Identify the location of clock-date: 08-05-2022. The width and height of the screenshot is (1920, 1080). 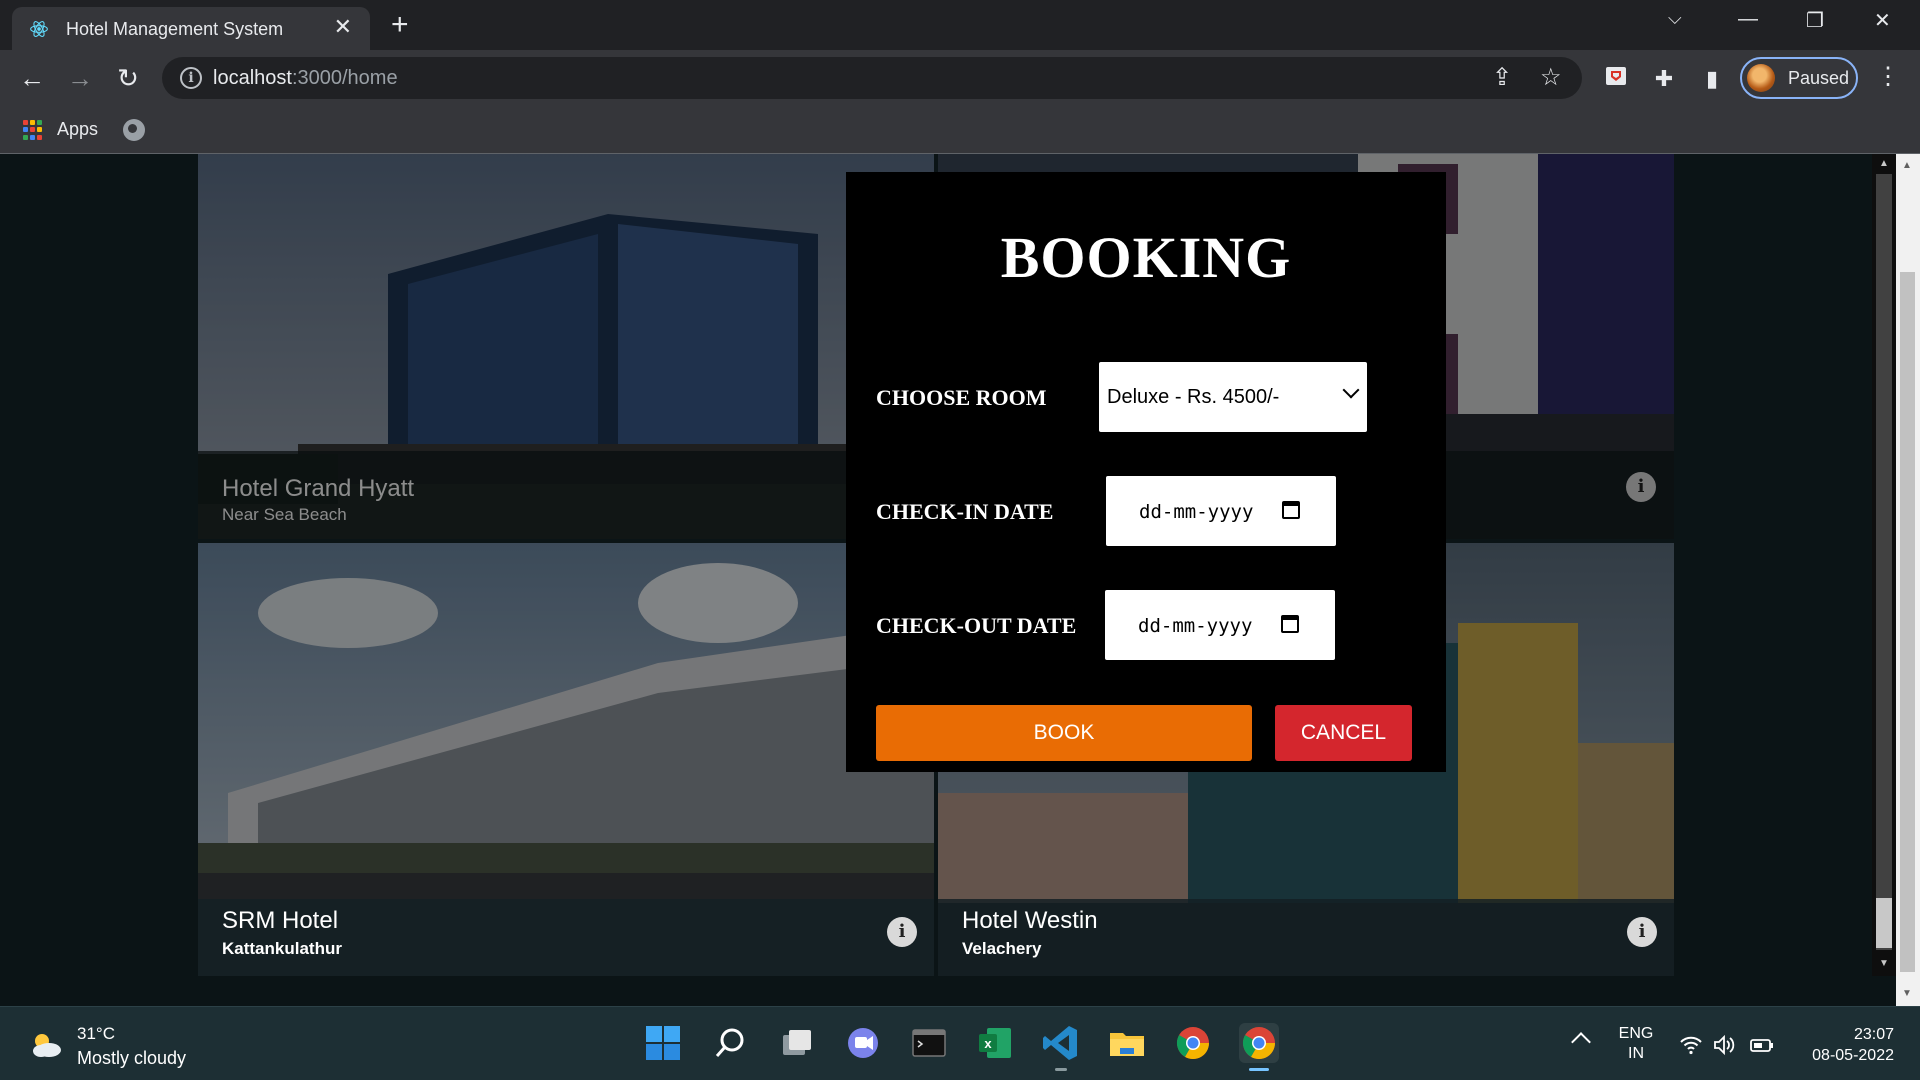
(1853, 1055).